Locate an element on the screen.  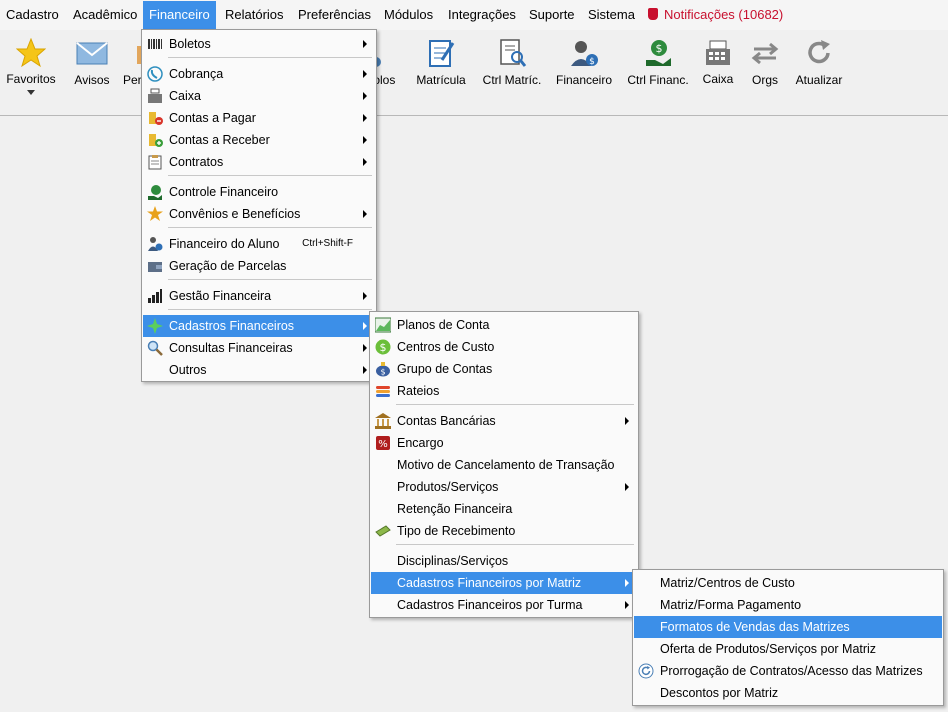
menu-item-encargo: % Encargo is located at coordinates (504, 443).